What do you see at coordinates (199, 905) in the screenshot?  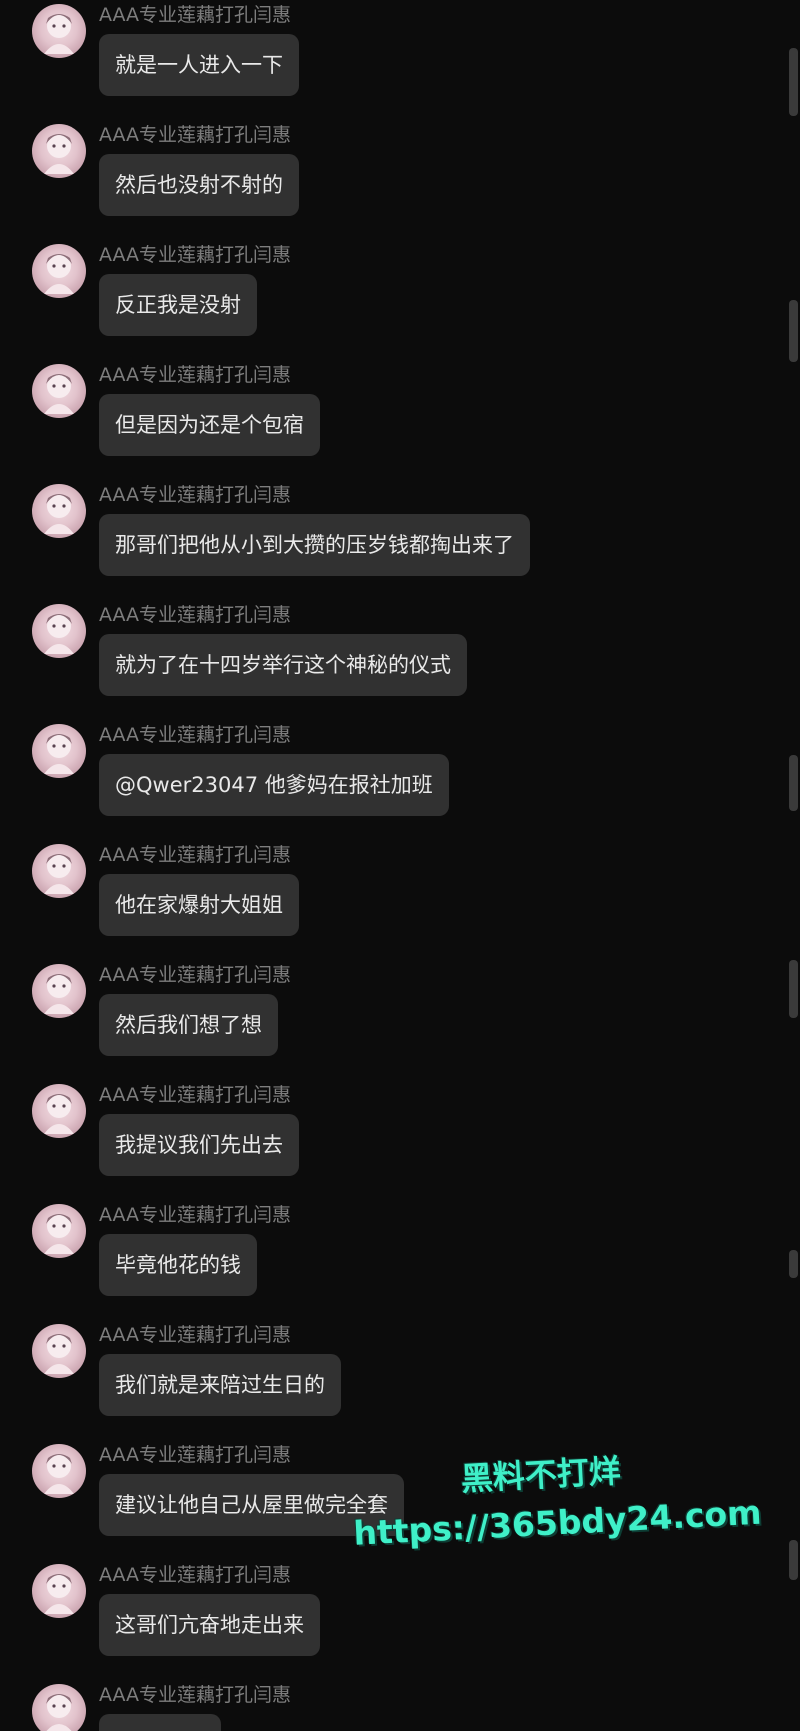 I see `message-bubble: 他在家爆射大姐姐` at bounding box center [199, 905].